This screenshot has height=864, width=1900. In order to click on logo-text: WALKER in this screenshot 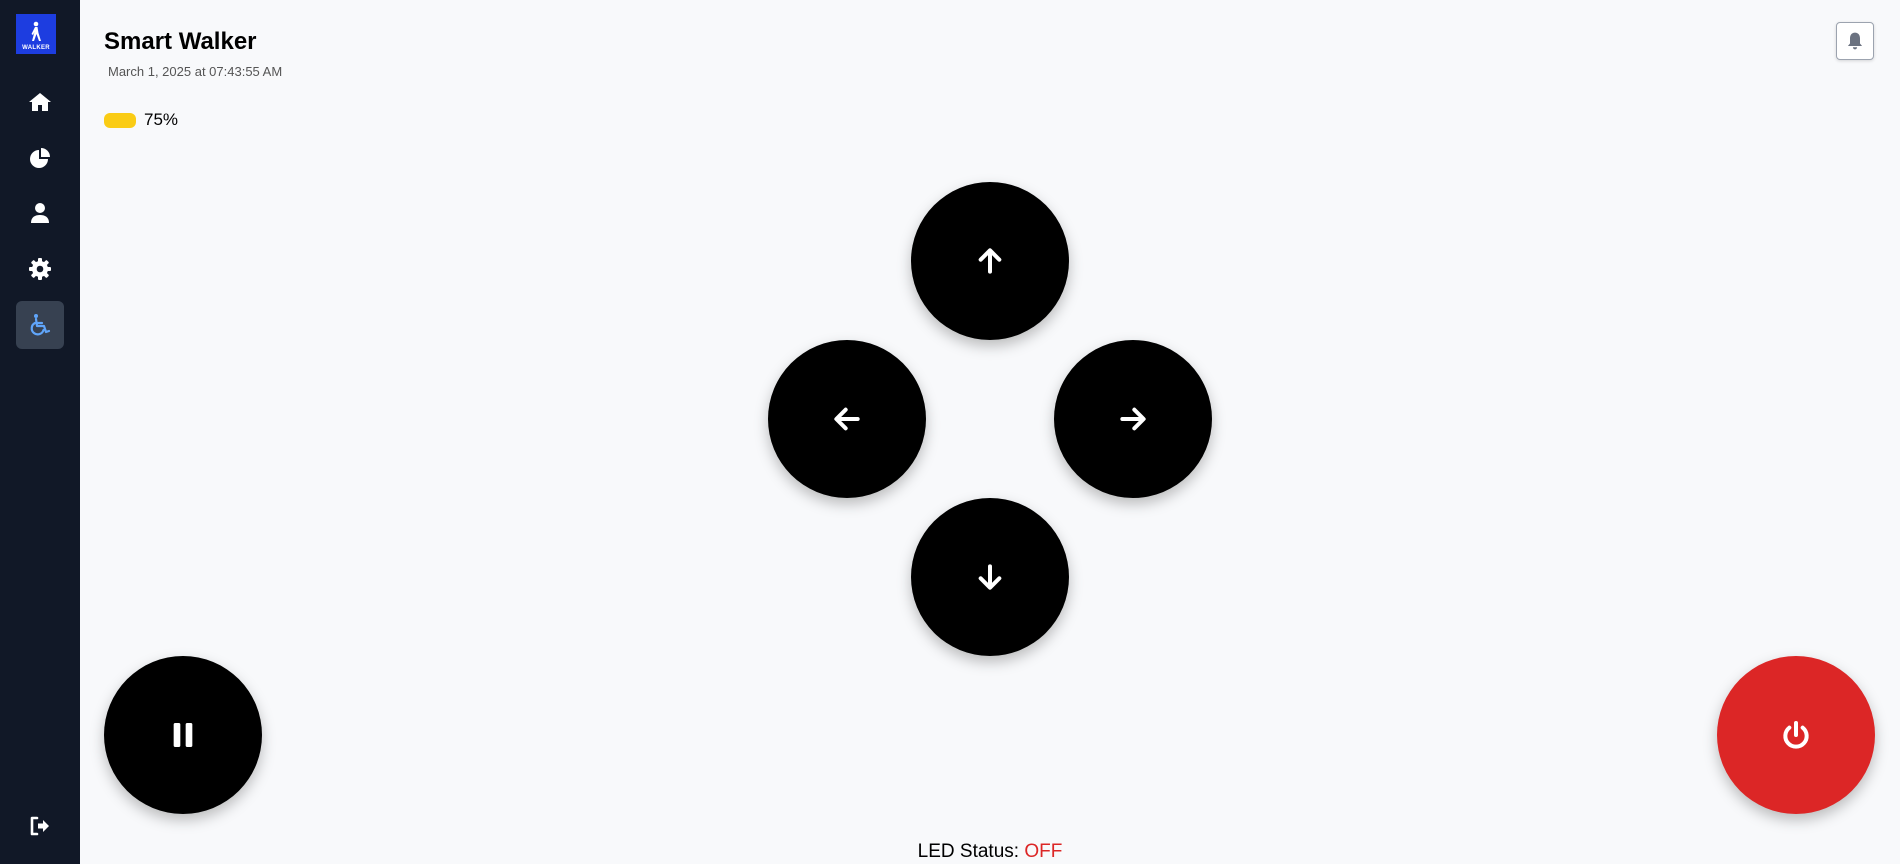, I will do `click(36, 48)`.